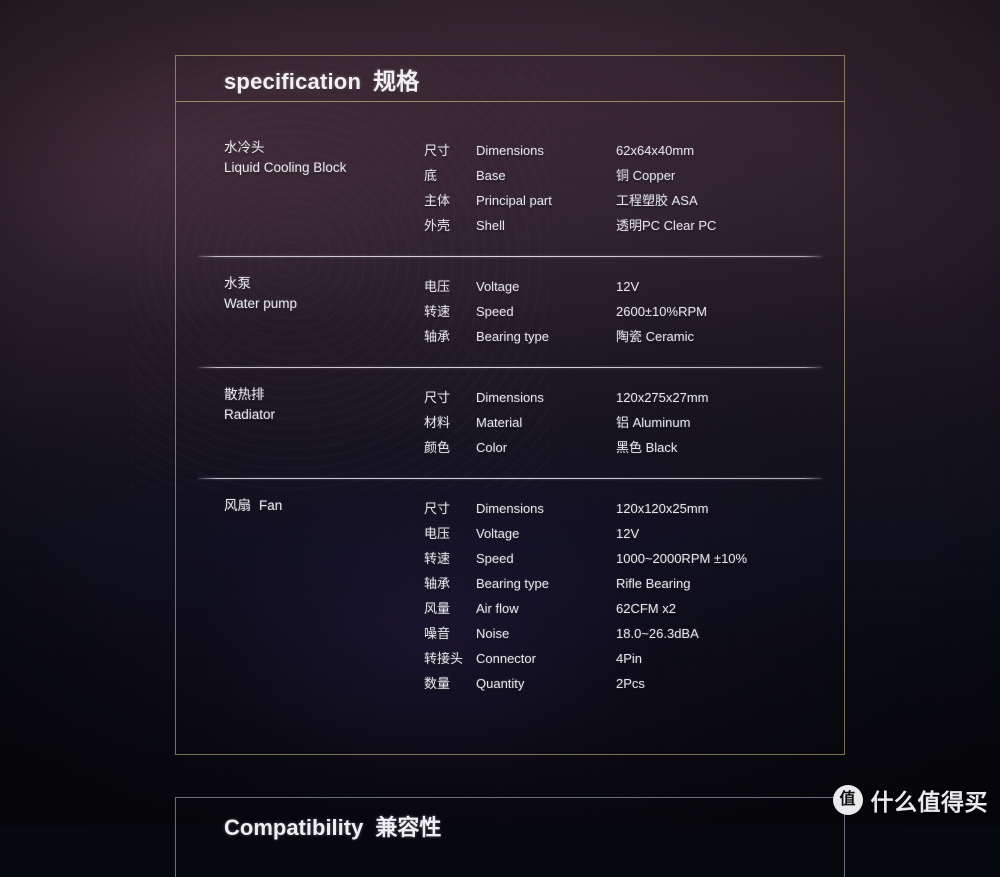 The image size is (1000, 877). What do you see at coordinates (497, 608) in the screenshot?
I see `spec-row-label-english: Air flow` at bounding box center [497, 608].